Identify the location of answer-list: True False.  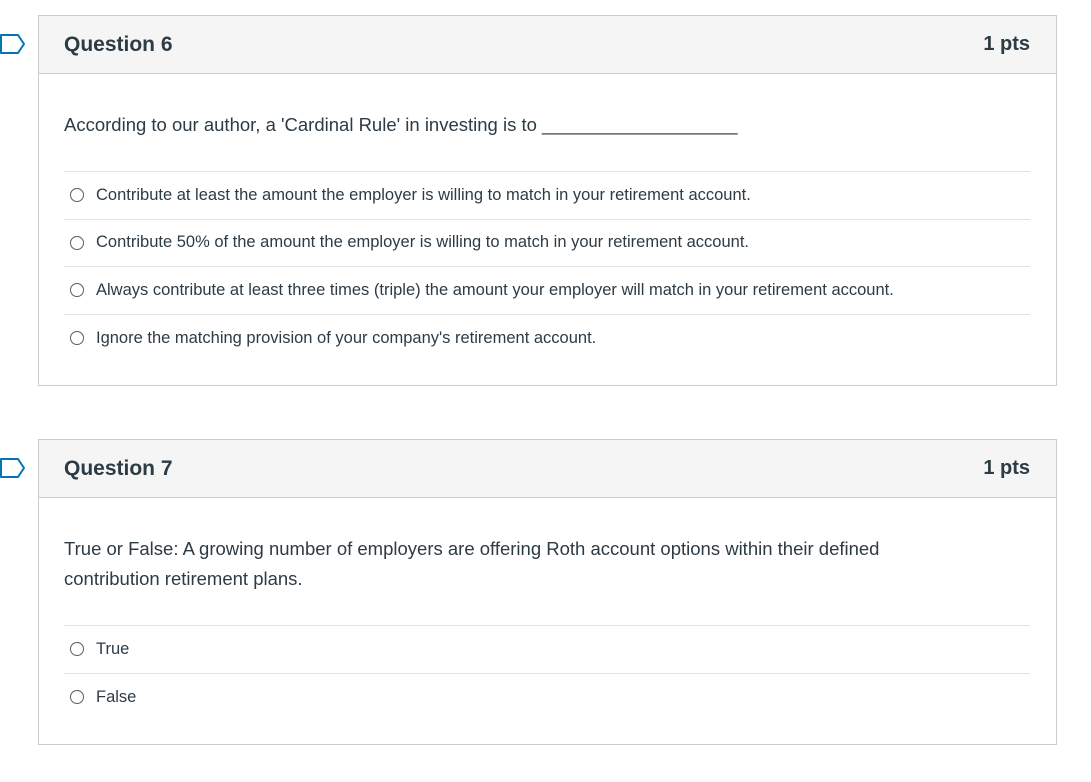
(547, 673).